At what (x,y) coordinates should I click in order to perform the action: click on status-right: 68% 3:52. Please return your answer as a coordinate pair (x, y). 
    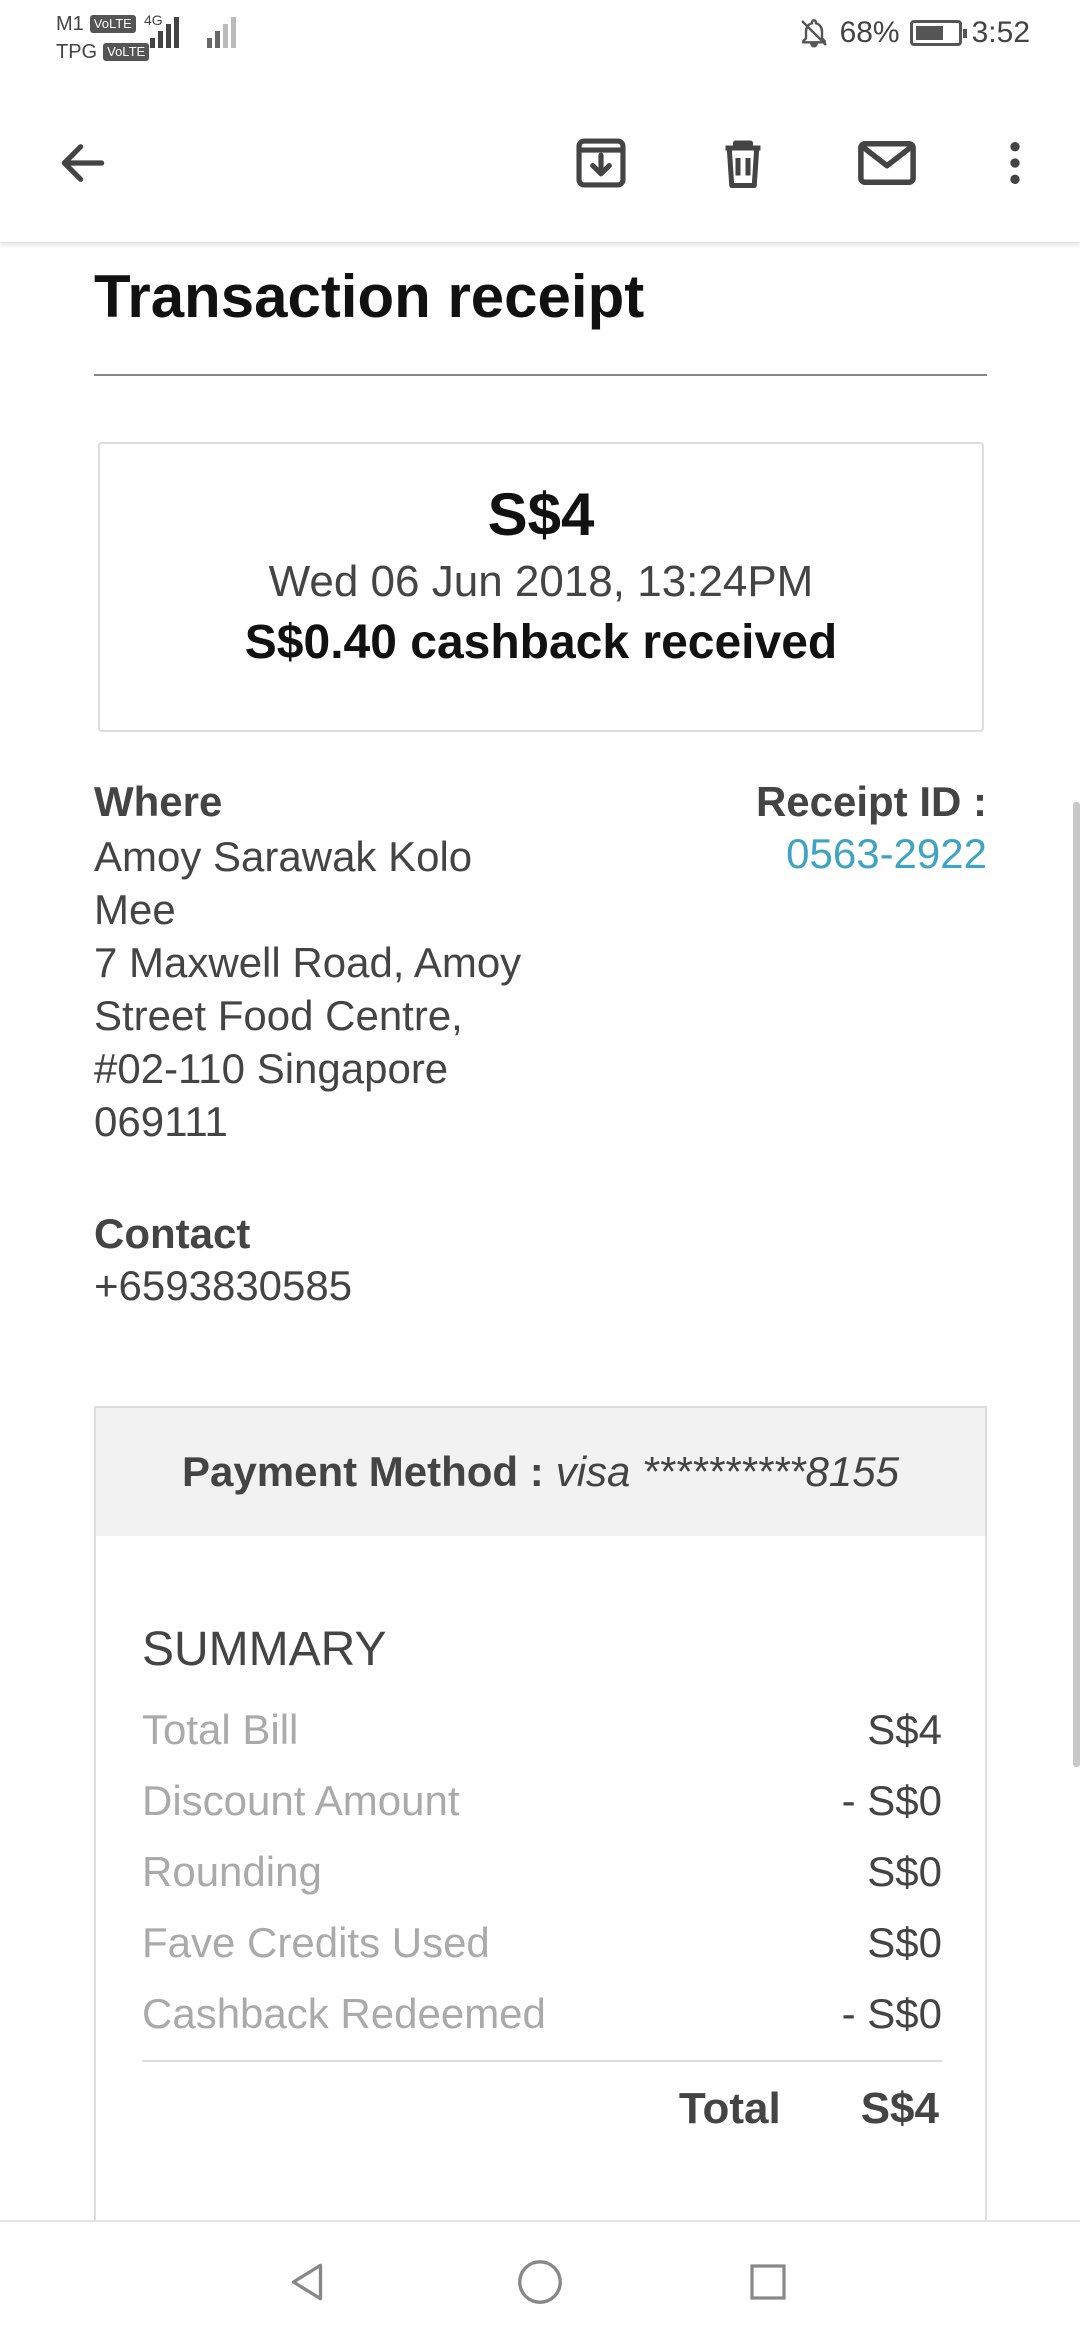
    Looking at the image, I should click on (914, 33).